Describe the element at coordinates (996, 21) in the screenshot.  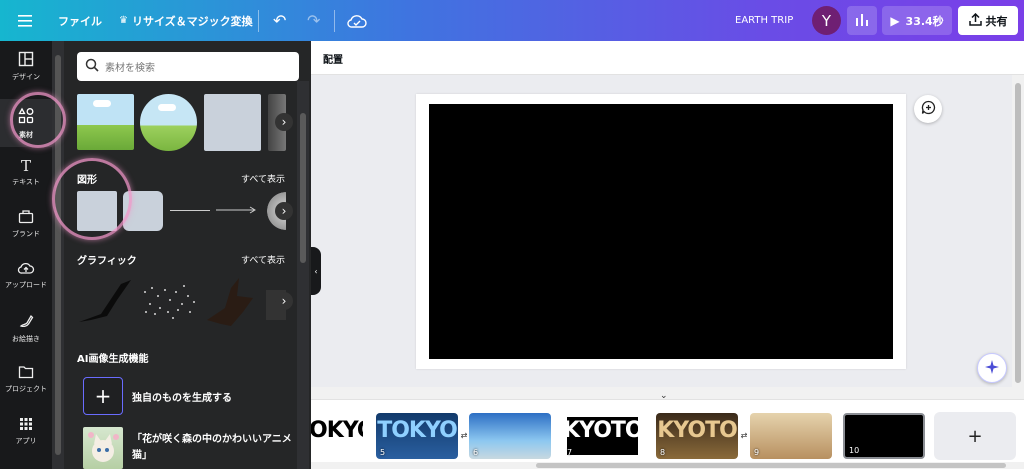
I see `share-label: 共有` at that location.